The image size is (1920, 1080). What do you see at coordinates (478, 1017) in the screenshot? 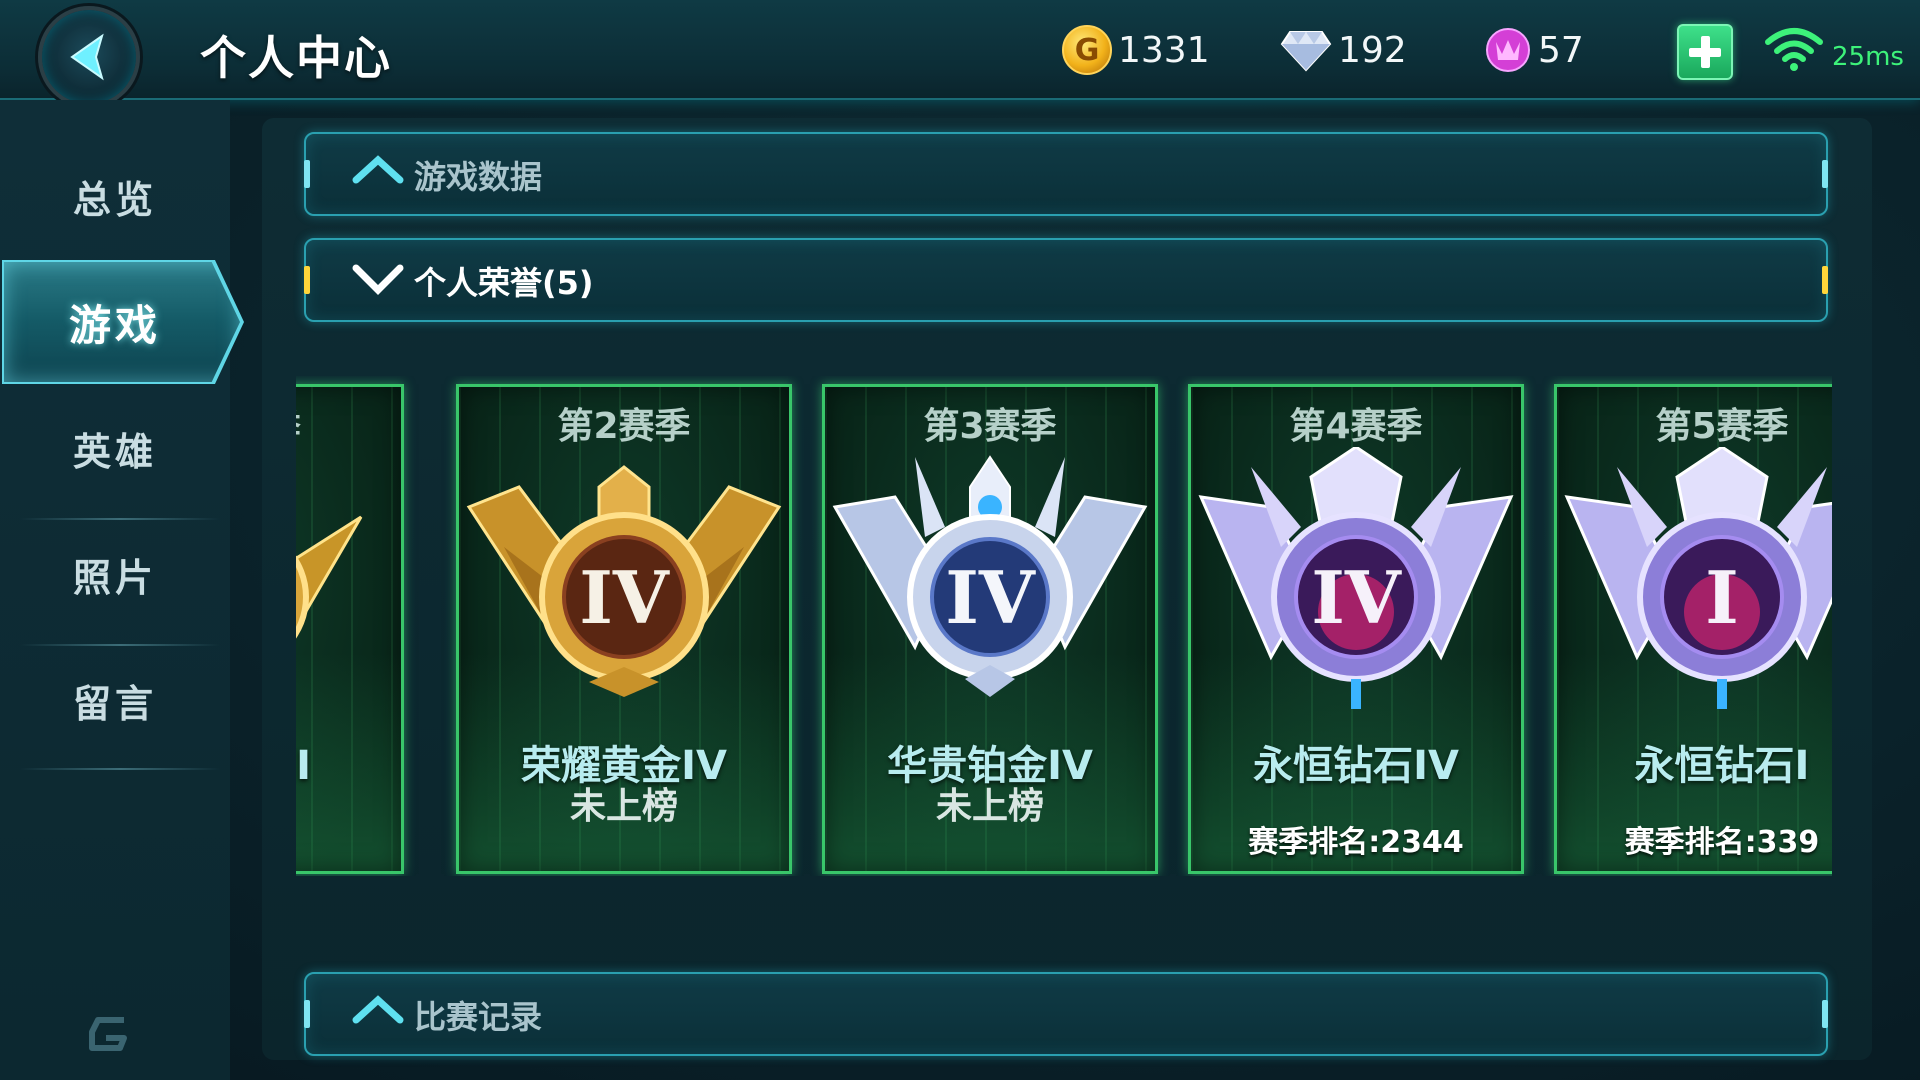
I see `section-label: 比赛记录` at bounding box center [478, 1017].